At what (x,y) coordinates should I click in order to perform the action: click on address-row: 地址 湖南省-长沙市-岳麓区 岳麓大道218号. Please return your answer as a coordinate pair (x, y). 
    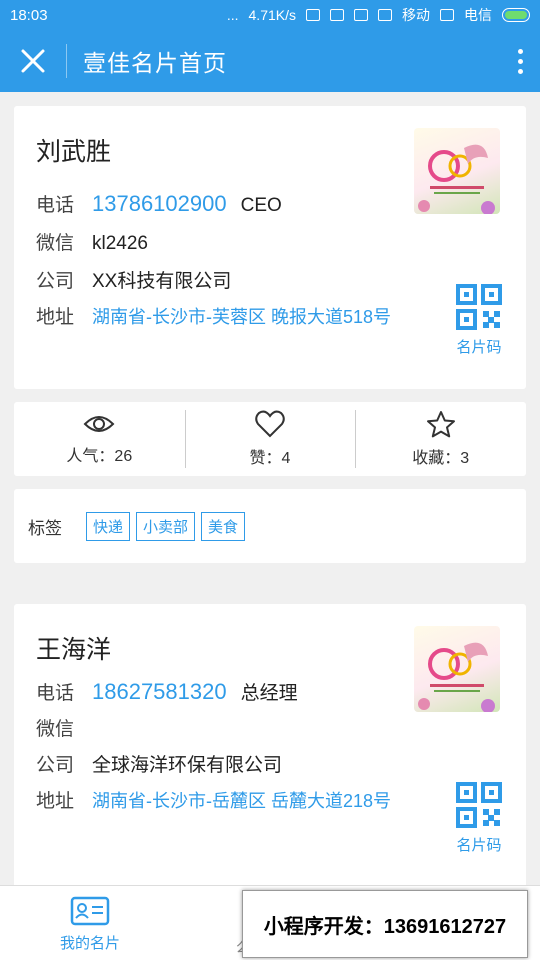
    Looking at the image, I should click on (213, 799).